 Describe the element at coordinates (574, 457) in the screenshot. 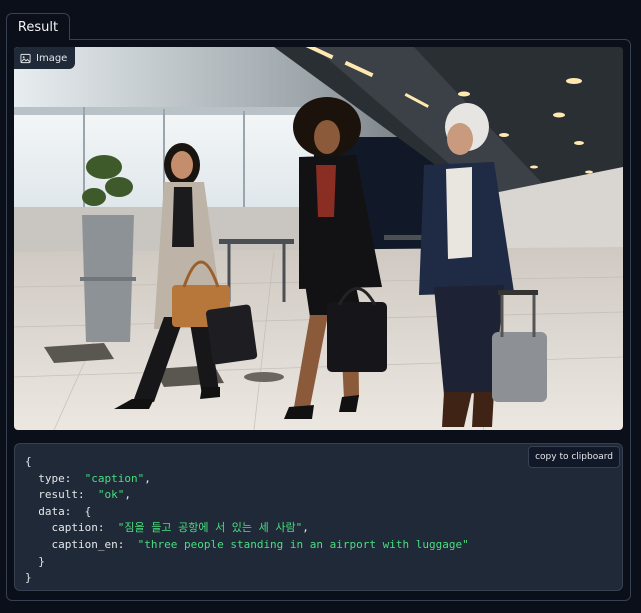

I see `copy-to-clipboard-button: copy to clipboard` at that location.